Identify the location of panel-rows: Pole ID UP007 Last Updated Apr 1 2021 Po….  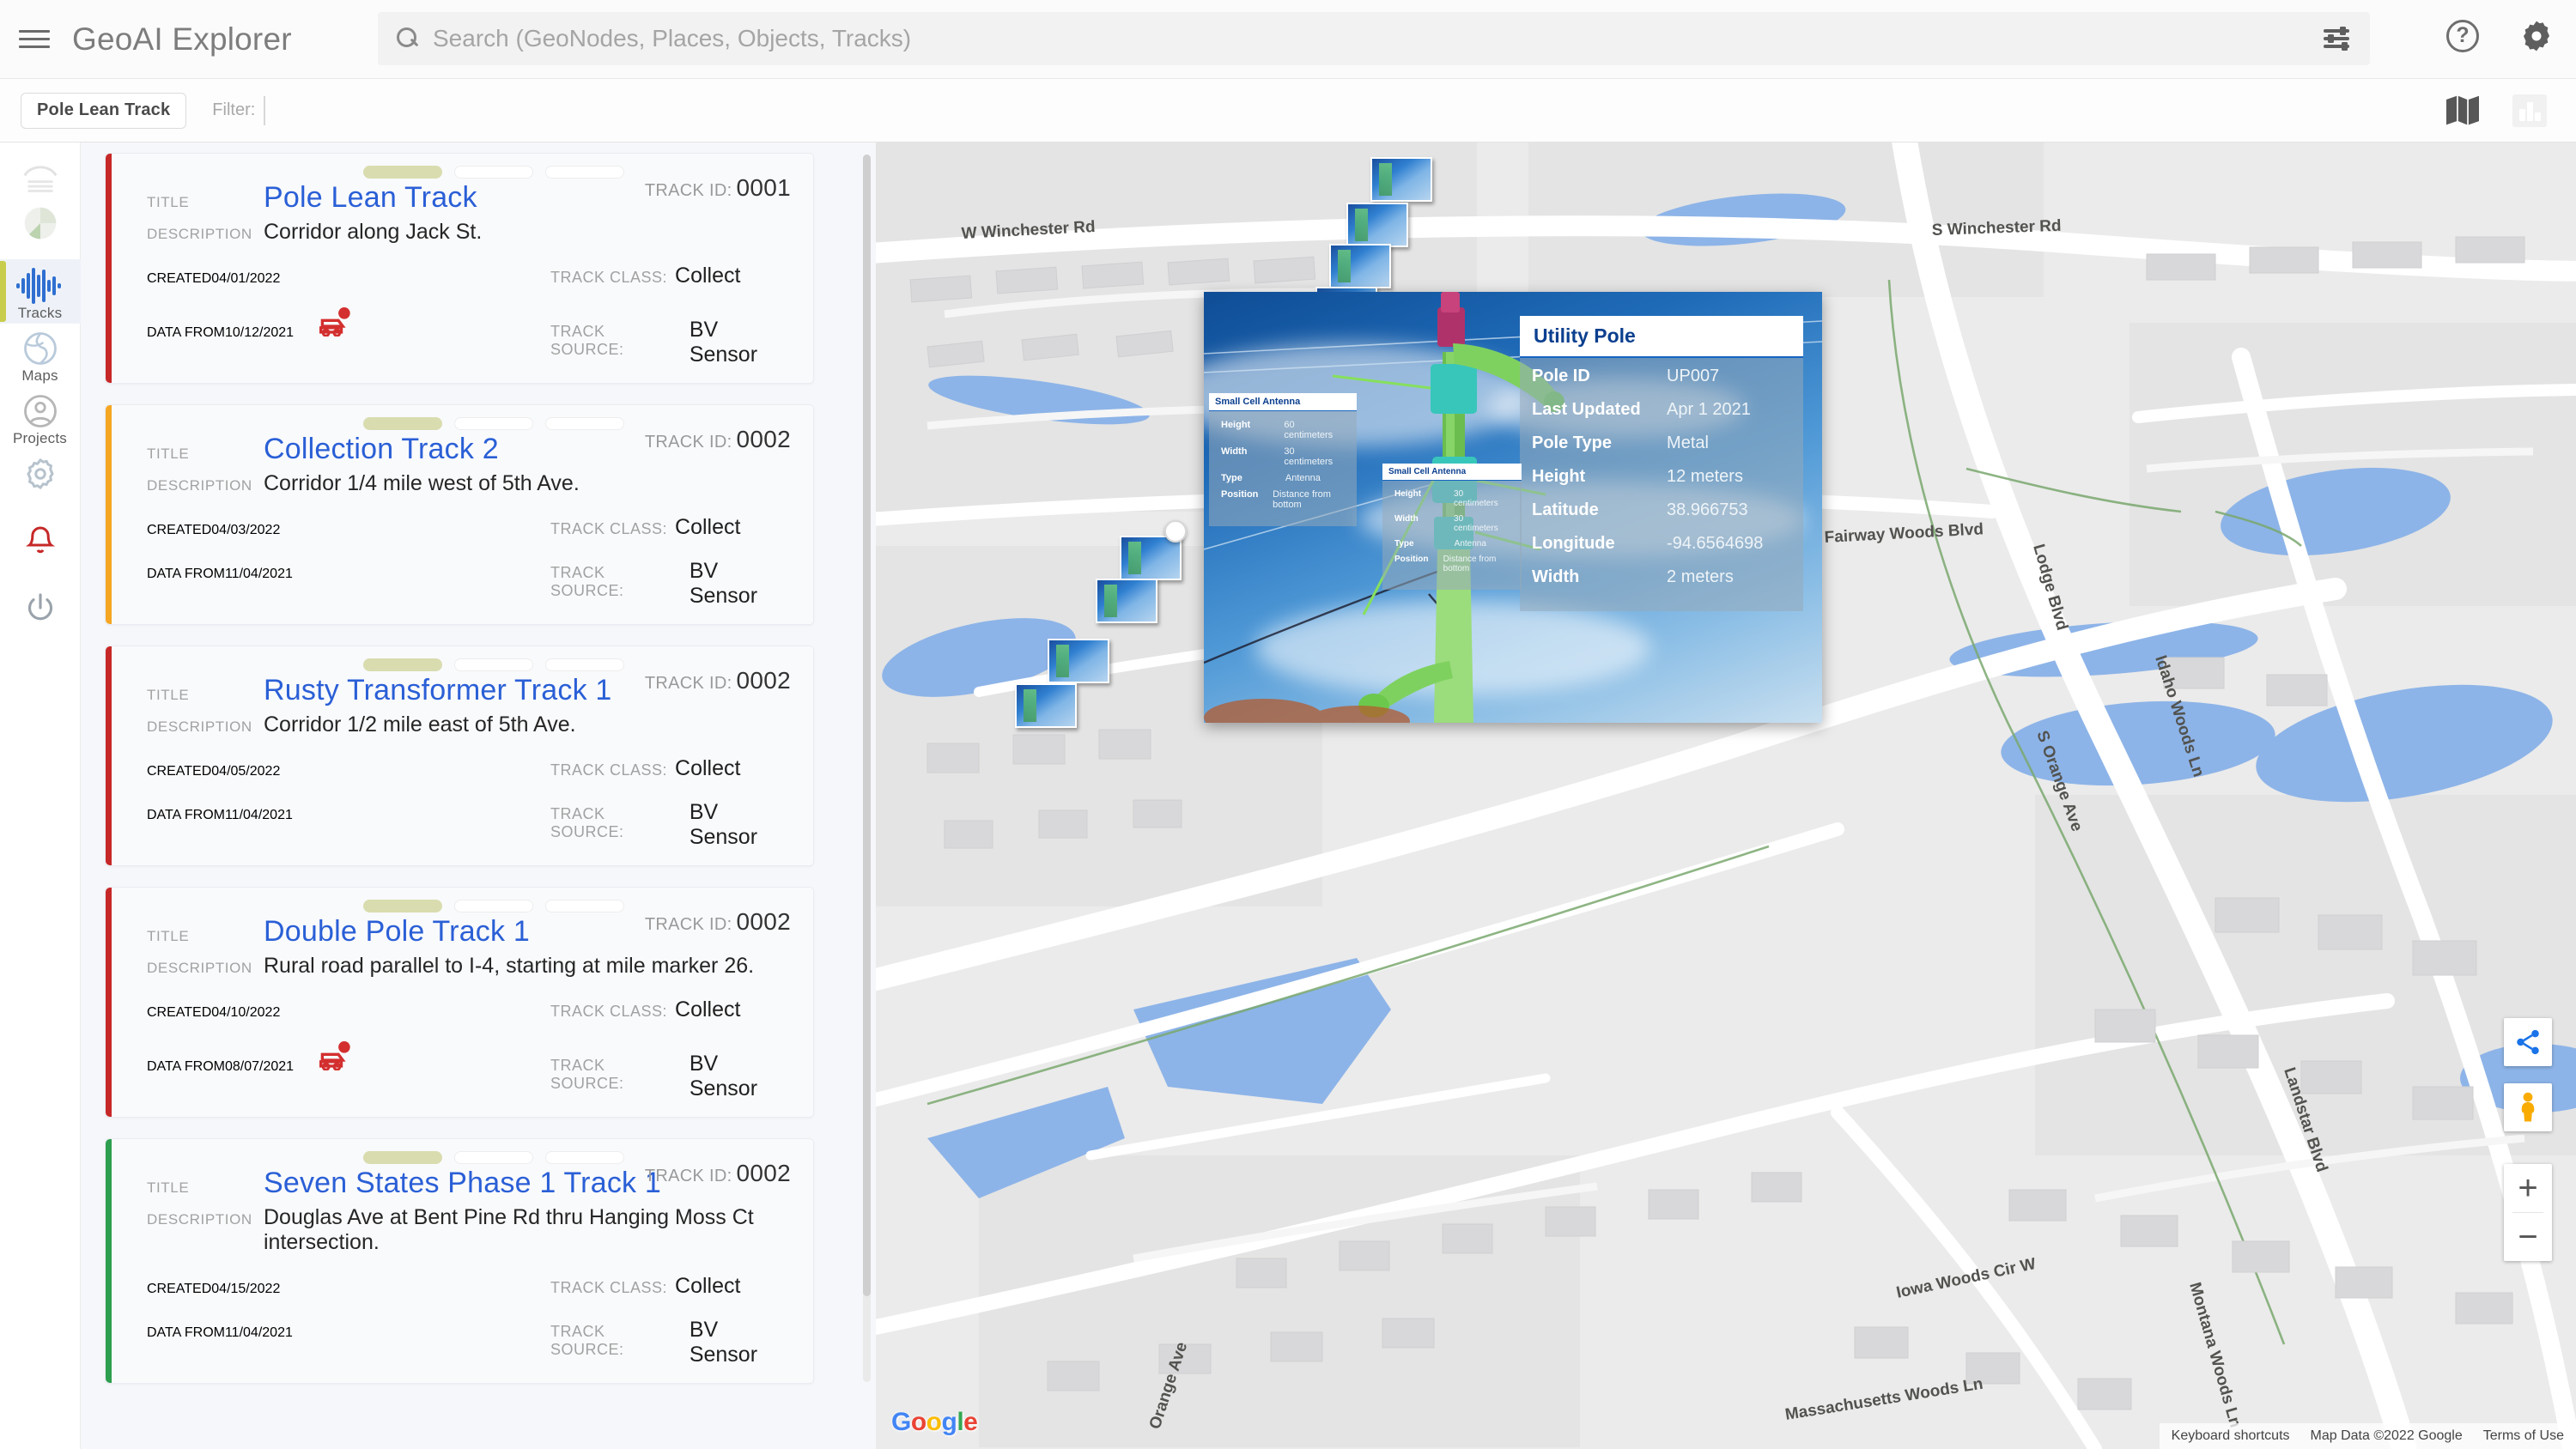
(1661, 484).